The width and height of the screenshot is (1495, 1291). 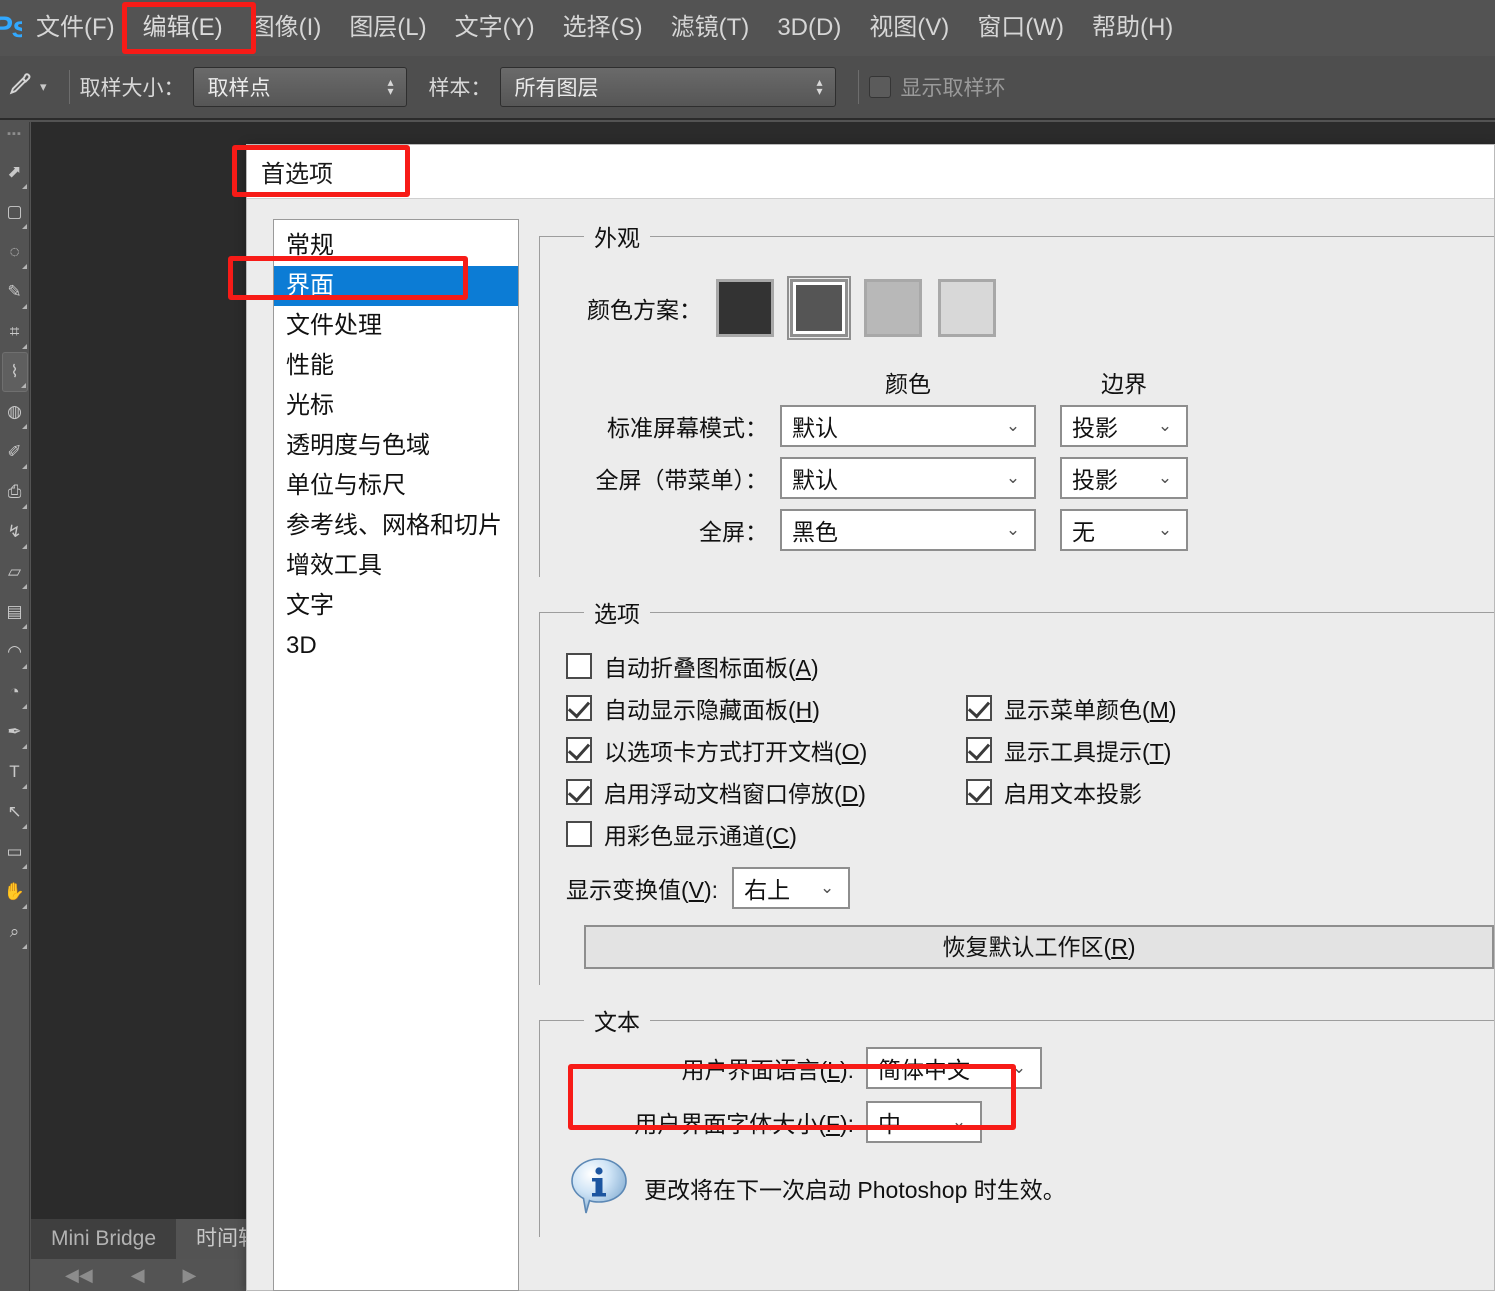 What do you see at coordinates (954, 1068) in the screenshot?
I see `ui-language-select: 简体中文 ⌄` at bounding box center [954, 1068].